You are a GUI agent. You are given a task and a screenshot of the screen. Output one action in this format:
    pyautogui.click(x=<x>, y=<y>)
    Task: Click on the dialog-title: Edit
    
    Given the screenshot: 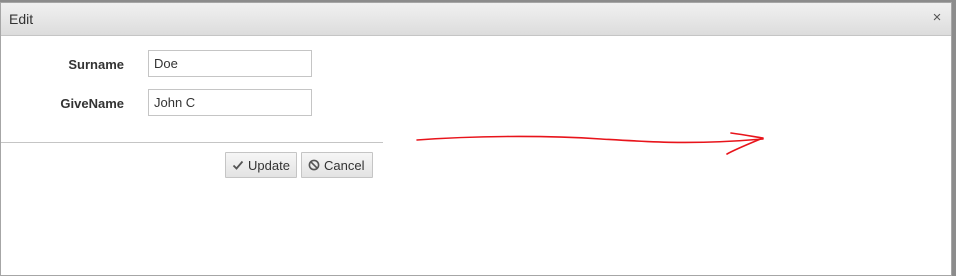 What is the action you would take?
    pyautogui.click(x=21, y=19)
    